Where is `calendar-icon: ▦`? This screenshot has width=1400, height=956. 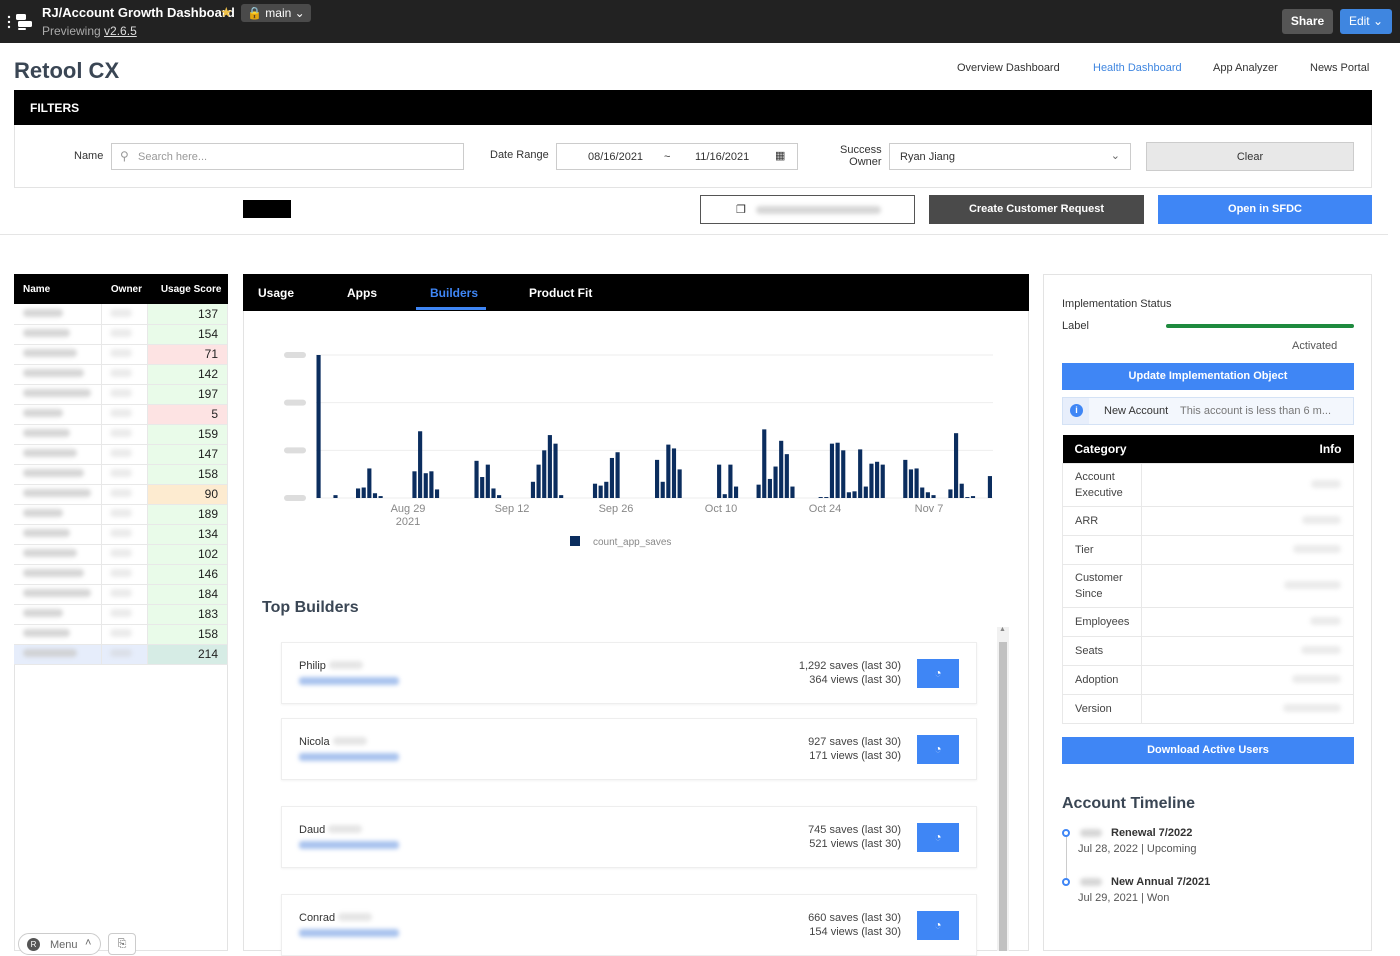 calendar-icon: ▦ is located at coordinates (780, 155).